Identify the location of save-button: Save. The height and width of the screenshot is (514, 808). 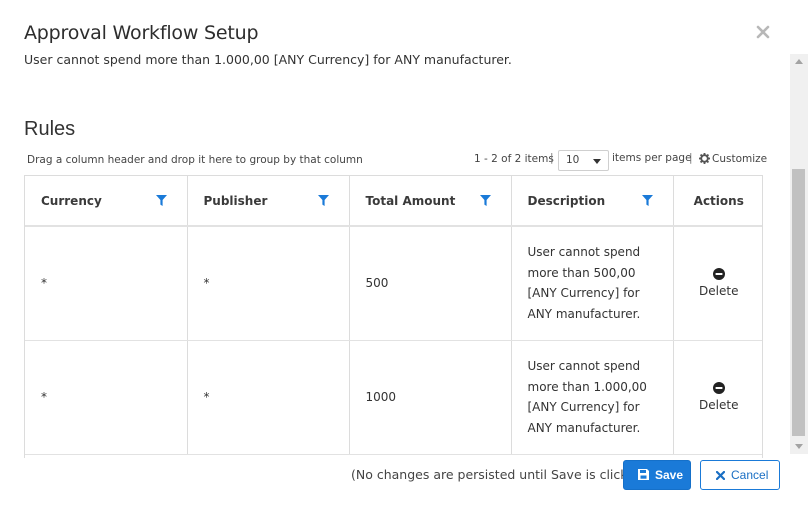
(657, 475).